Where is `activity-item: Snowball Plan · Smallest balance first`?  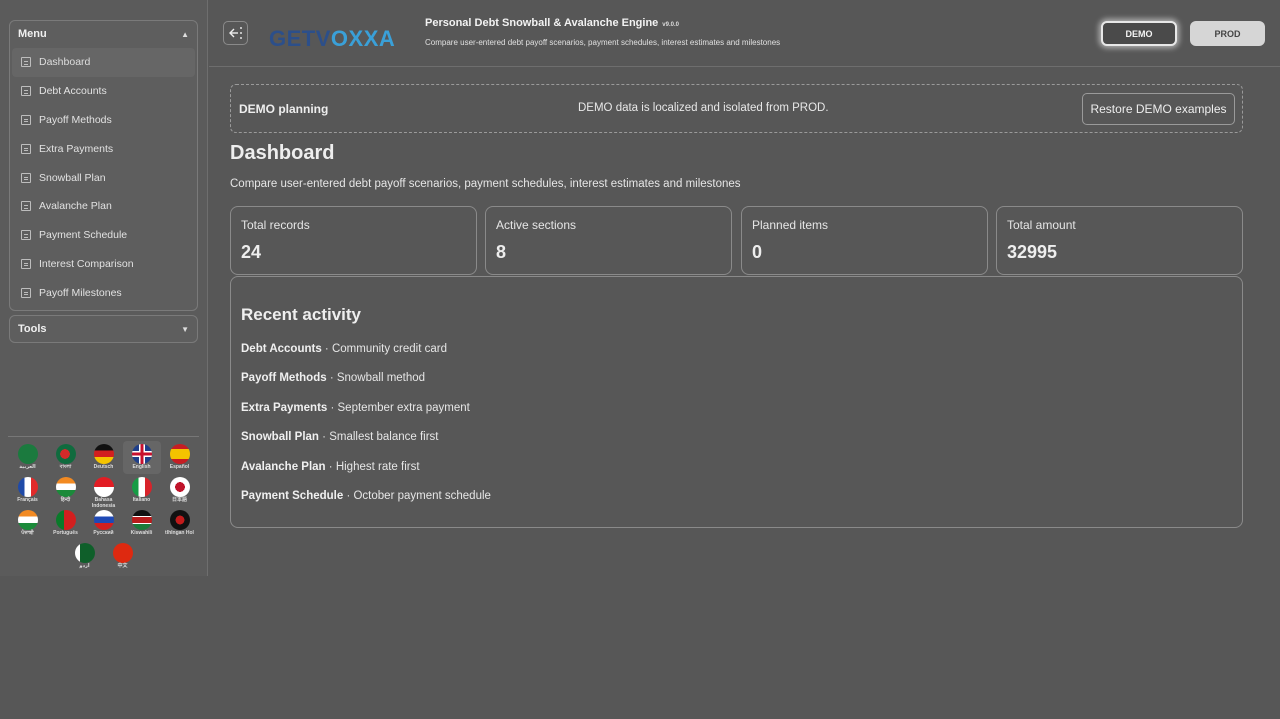 activity-item: Snowball Plan · Smallest balance first is located at coordinates (366, 445).